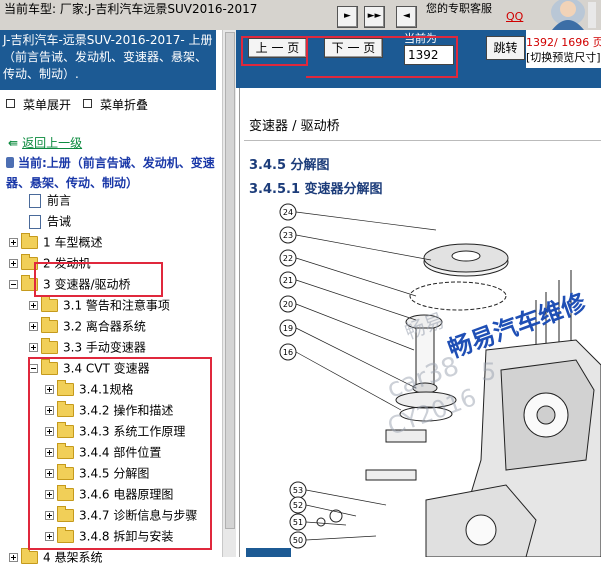 This screenshot has width=601, height=568. Describe the element at coordinates (47, 105) in the screenshot. I see `expand-all-link: 菜单展开` at that location.